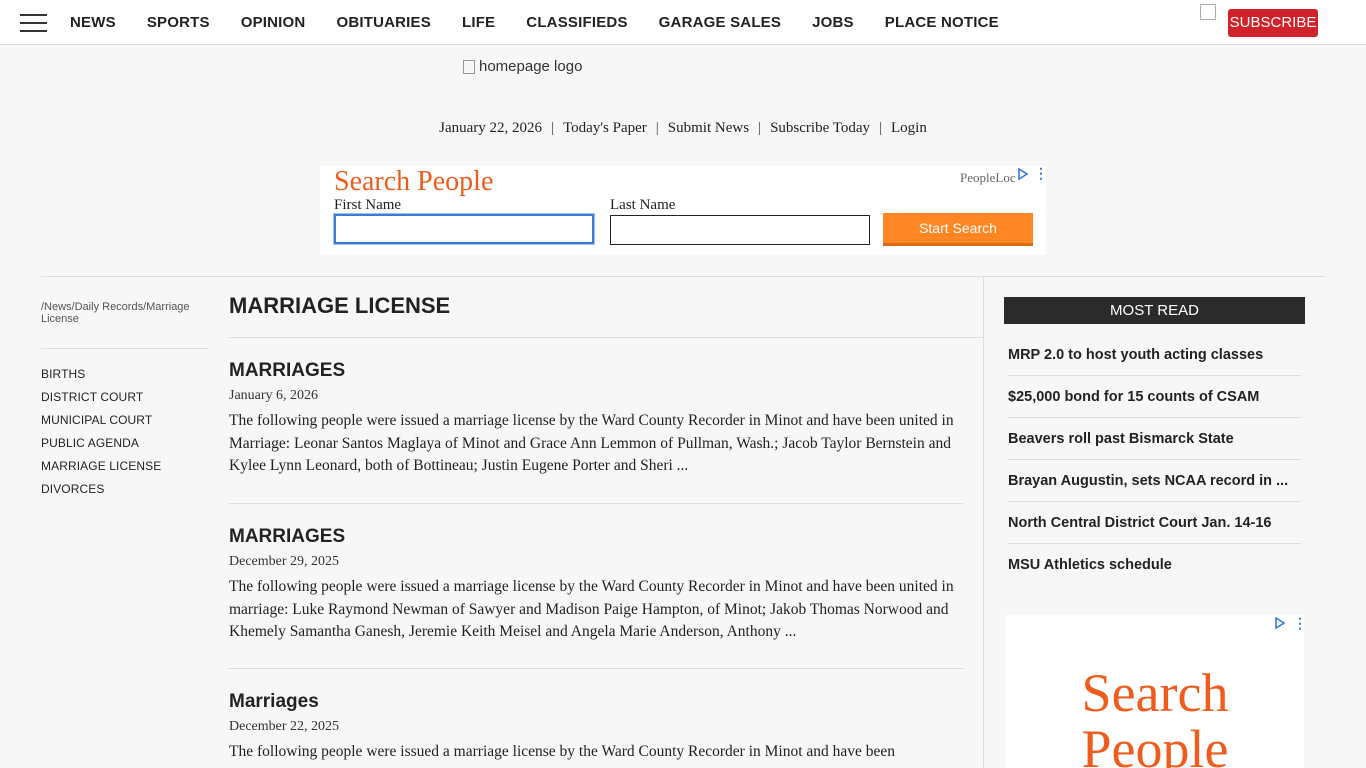 The width and height of the screenshot is (1366, 768). I want to click on sidebar-ad-title: Search People, so click(1155, 716).